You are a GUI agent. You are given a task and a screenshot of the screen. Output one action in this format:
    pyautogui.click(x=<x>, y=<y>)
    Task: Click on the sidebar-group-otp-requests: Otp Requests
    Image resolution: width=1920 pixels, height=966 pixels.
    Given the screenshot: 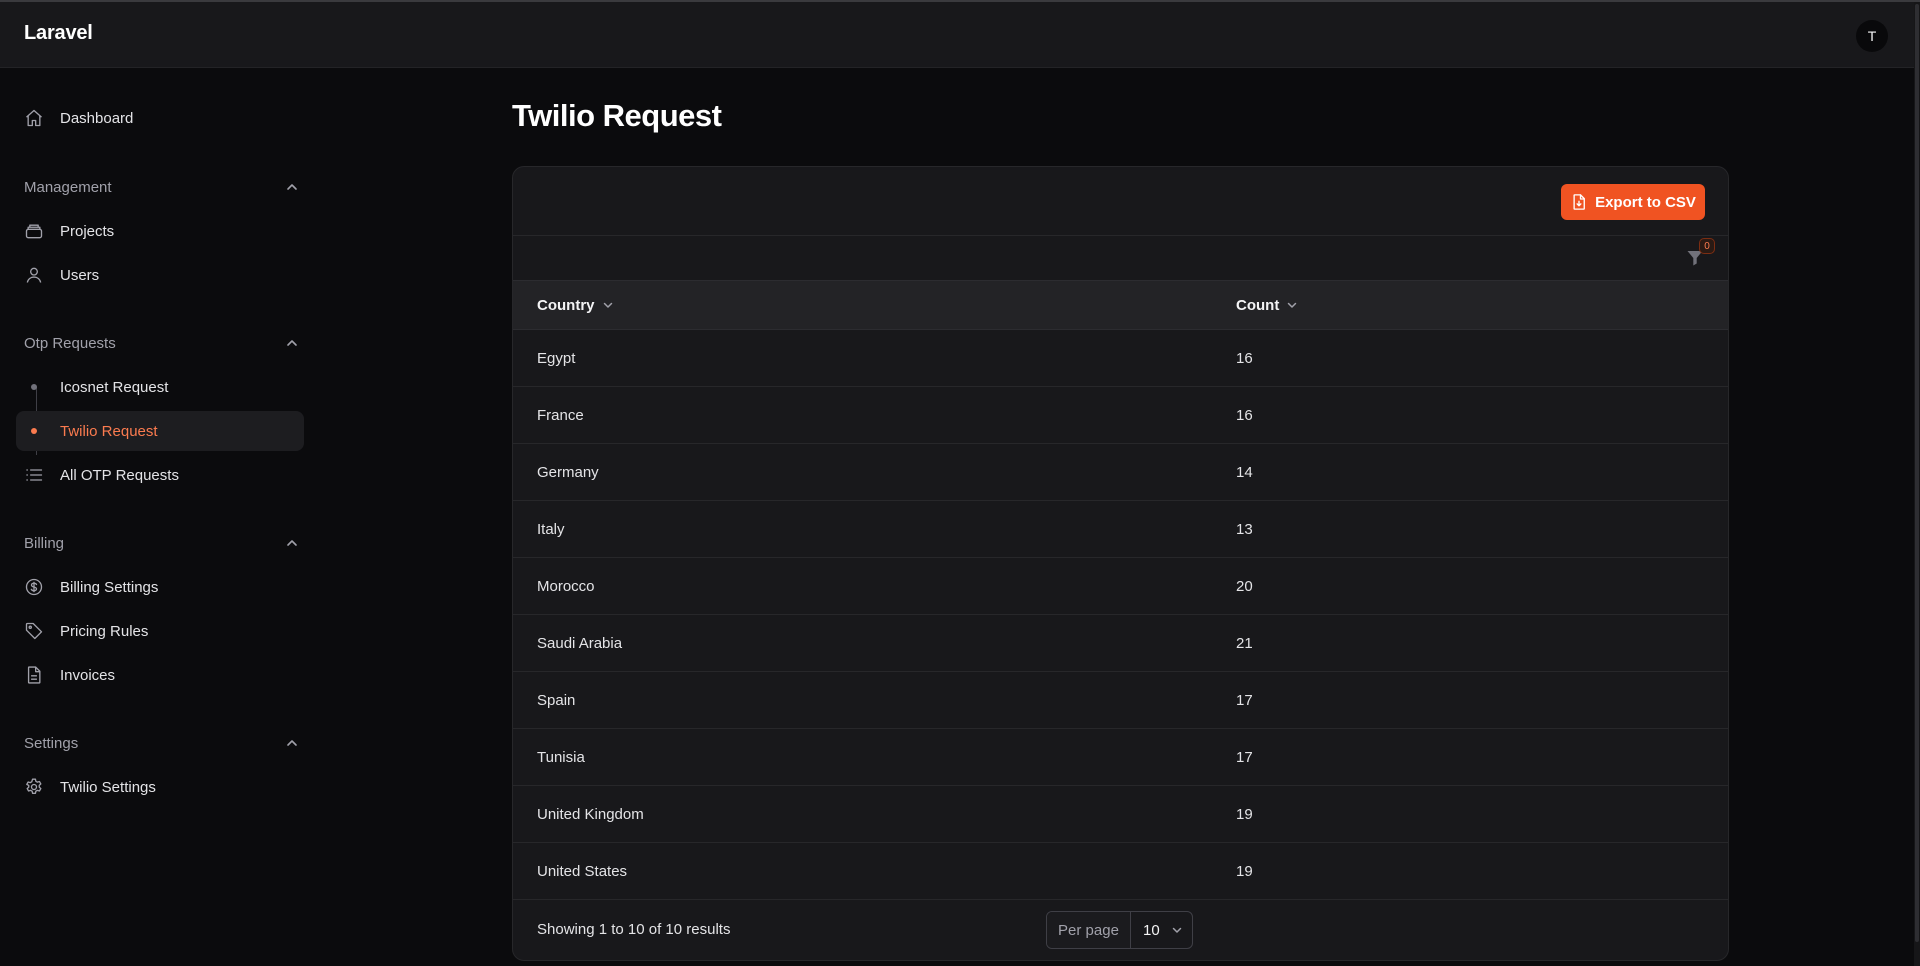 What is the action you would take?
    pyautogui.click(x=162, y=343)
    